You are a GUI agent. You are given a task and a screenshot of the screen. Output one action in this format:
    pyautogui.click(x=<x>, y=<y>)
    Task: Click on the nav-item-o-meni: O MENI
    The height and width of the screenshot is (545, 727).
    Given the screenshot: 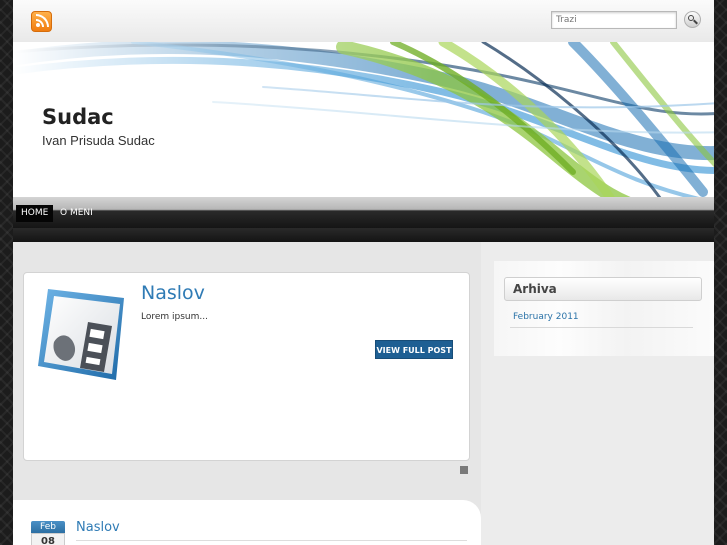 What is the action you would take?
    pyautogui.click(x=76, y=213)
    